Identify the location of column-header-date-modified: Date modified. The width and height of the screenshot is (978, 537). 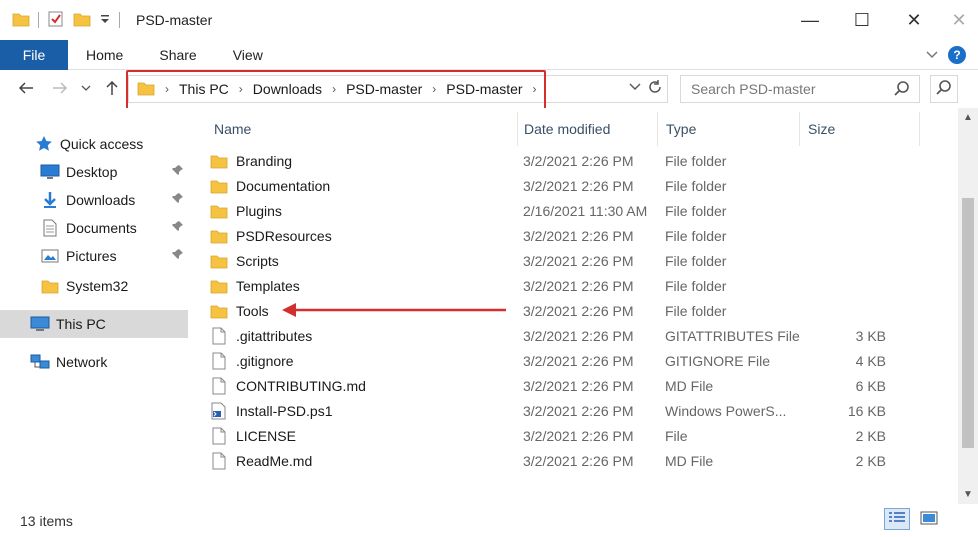
(587, 129).